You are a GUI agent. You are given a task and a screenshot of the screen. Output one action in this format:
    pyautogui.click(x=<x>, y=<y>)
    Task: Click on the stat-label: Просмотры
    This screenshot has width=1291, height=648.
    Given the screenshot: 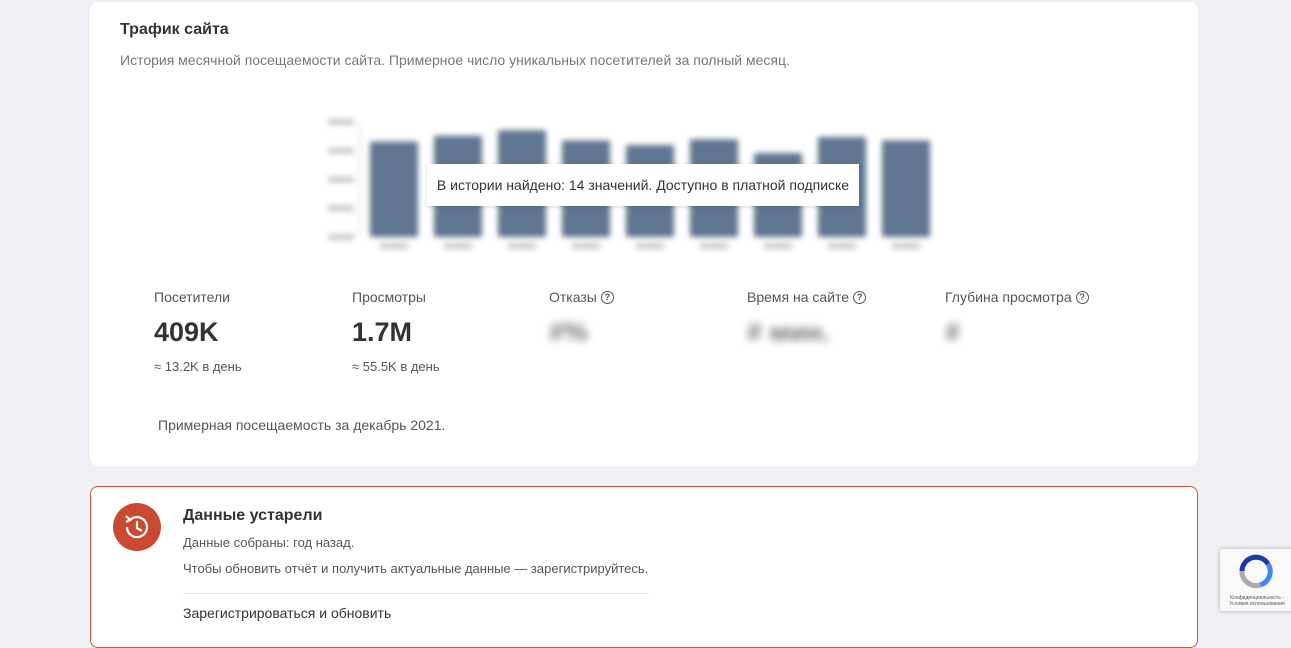 What is the action you would take?
    pyautogui.click(x=389, y=297)
    